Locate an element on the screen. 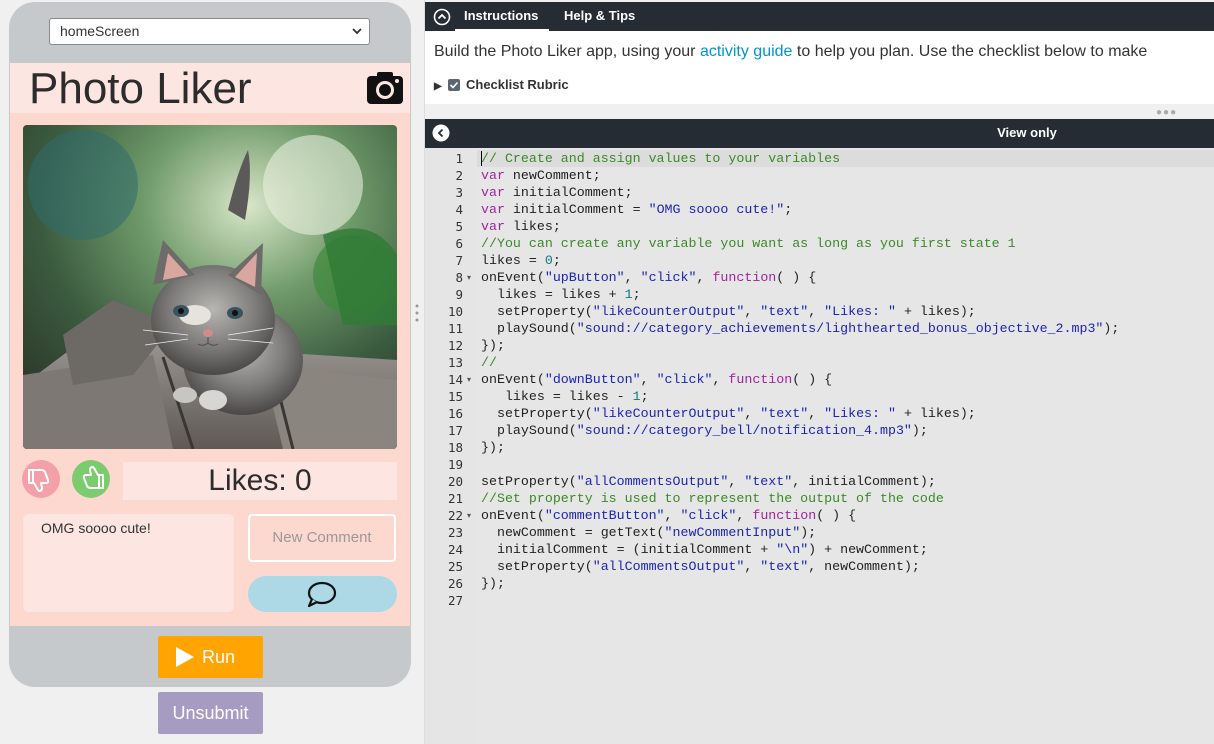  code-token: initialComment = is located at coordinates (576, 209).